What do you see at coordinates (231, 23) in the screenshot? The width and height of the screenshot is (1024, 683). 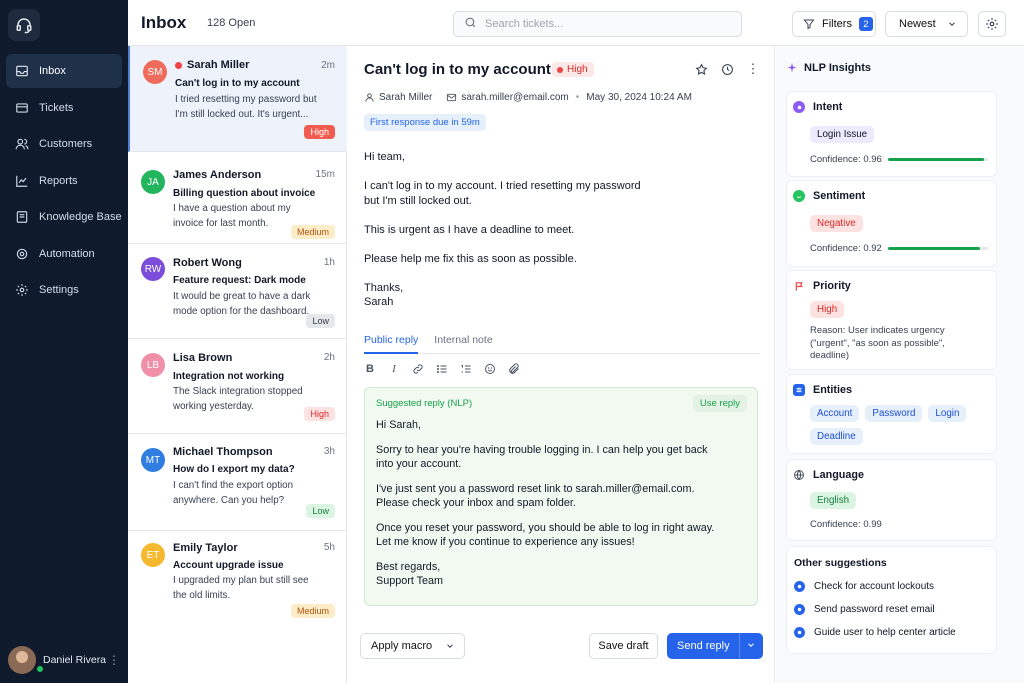 I see `open-count: 128 Open` at bounding box center [231, 23].